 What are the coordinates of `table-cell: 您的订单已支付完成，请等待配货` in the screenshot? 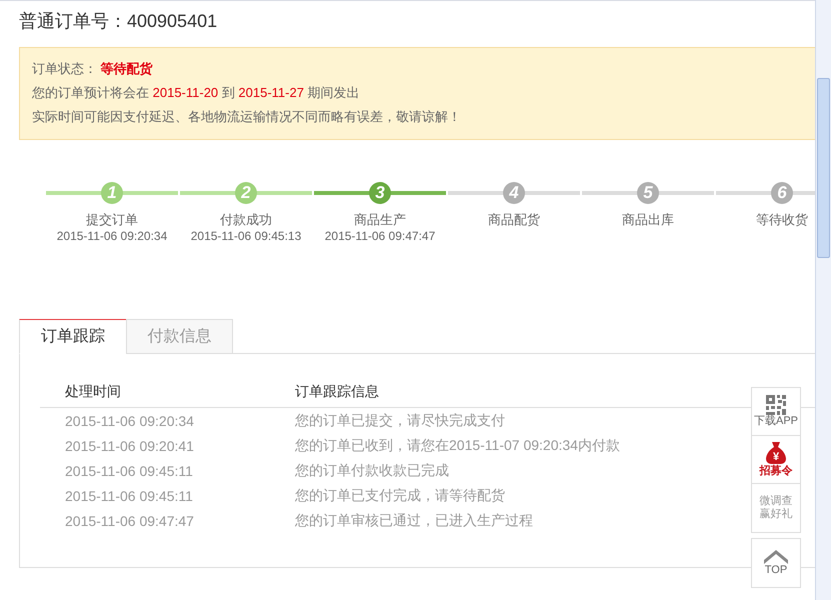 It's located at (400, 494).